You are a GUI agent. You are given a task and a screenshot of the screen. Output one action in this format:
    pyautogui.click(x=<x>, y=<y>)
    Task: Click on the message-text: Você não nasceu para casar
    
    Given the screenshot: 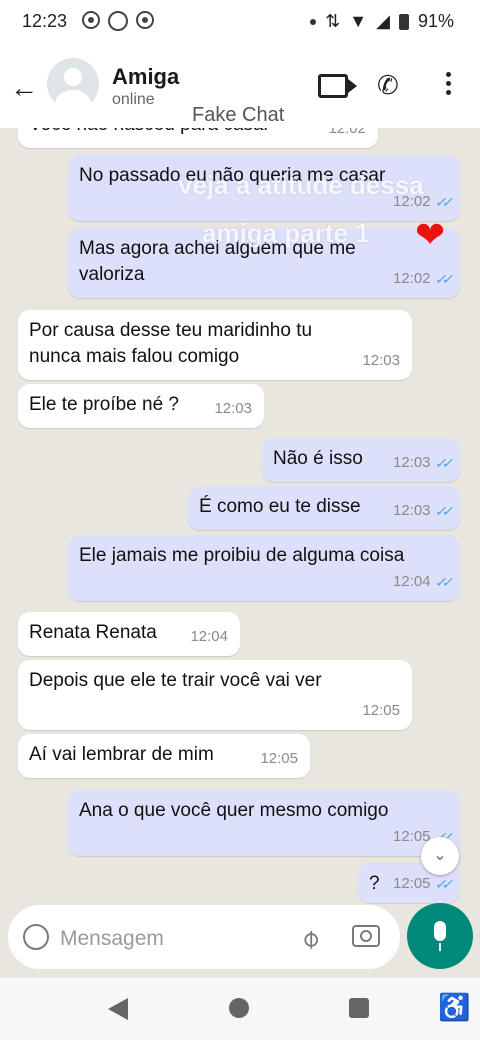 What is the action you would take?
    pyautogui.click(x=149, y=133)
    